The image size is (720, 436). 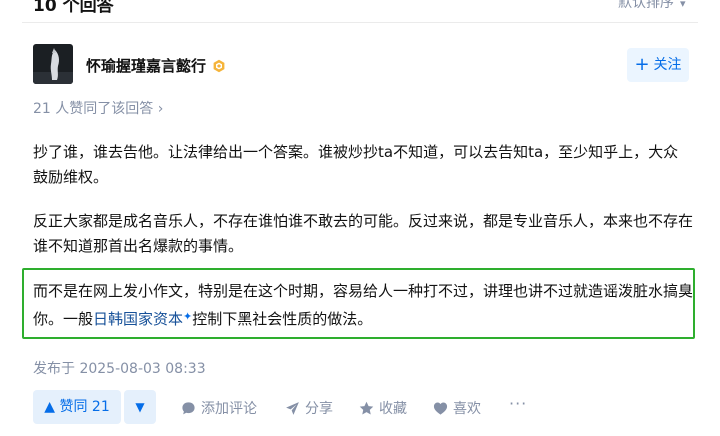 What do you see at coordinates (53, 64) in the screenshot?
I see `avatar` at bounding box center [53, 64].